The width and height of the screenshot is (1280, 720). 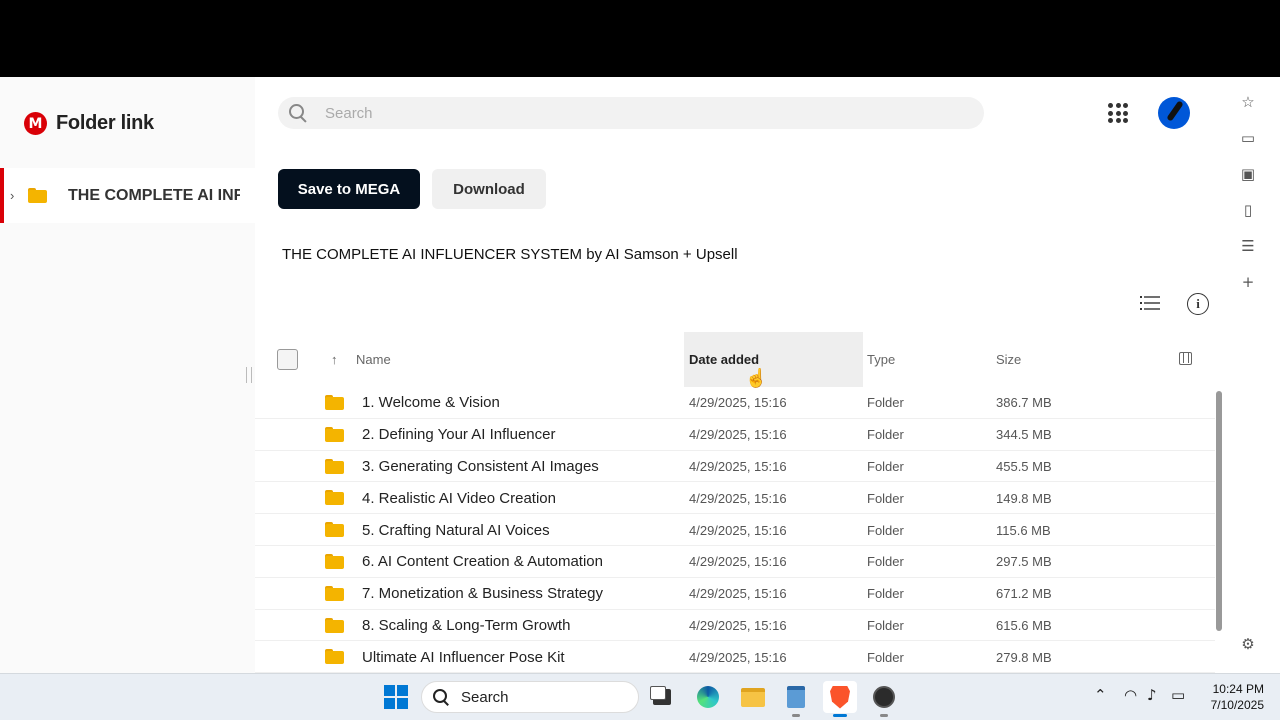 I want to click on row-name: 8. Scaling & Long-Term Growth, so click(x=466, y=625).